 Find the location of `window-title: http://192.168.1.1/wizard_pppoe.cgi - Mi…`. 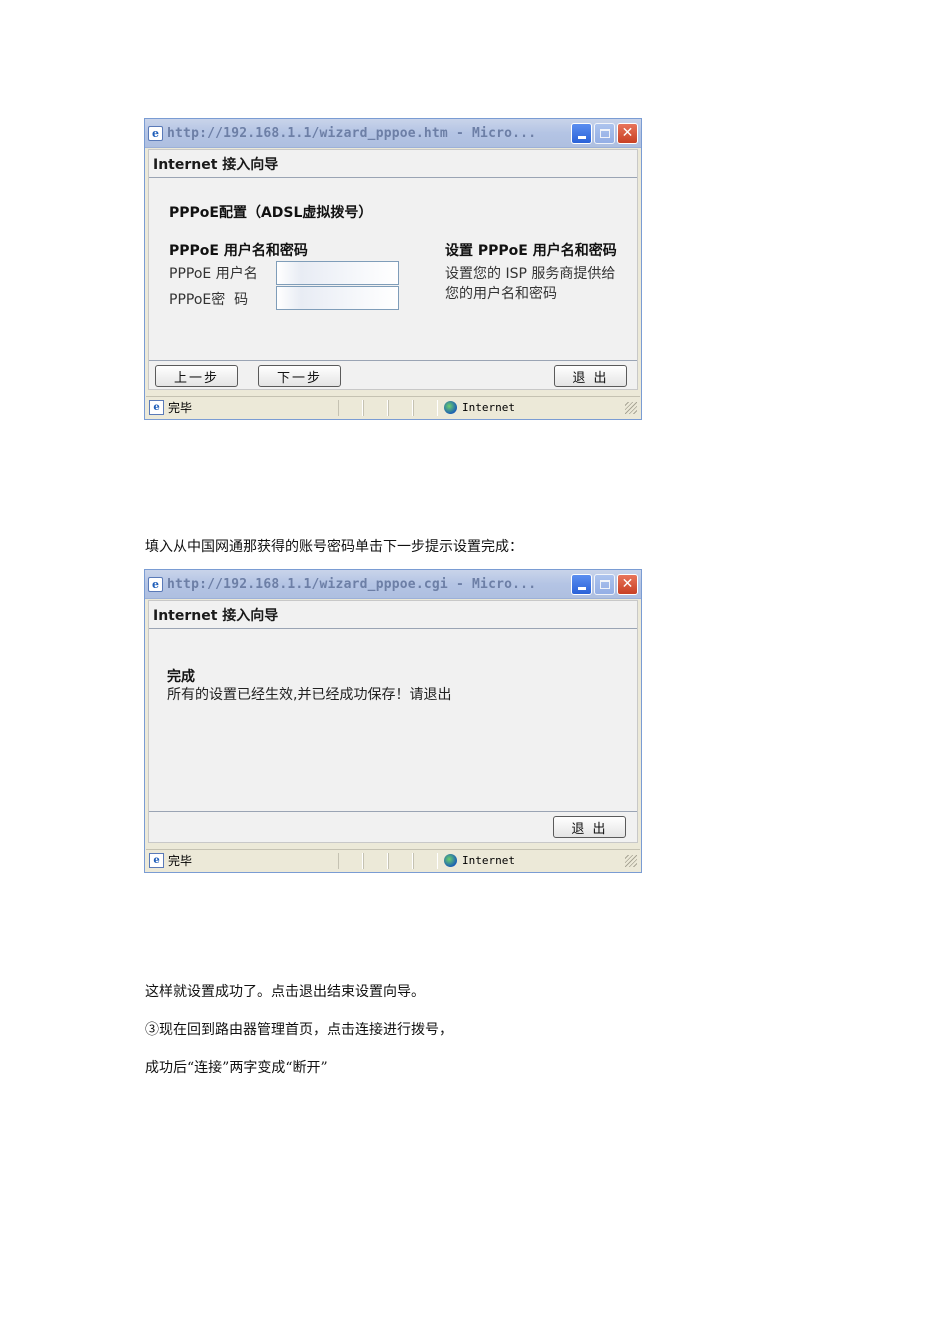

window-title: http://192.168.1.1/wizard_pppoe.cgi - Mi… is located at coordinates (352, 584).